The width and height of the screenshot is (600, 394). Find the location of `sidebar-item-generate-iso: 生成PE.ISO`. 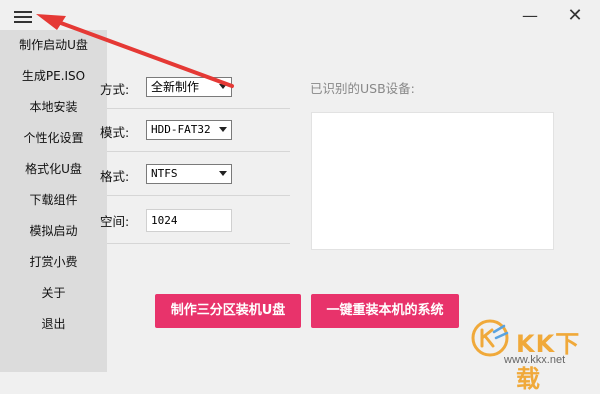

sidebar-item-generate-iso: 生成PE.ISO is located at coordinates (53, 76).